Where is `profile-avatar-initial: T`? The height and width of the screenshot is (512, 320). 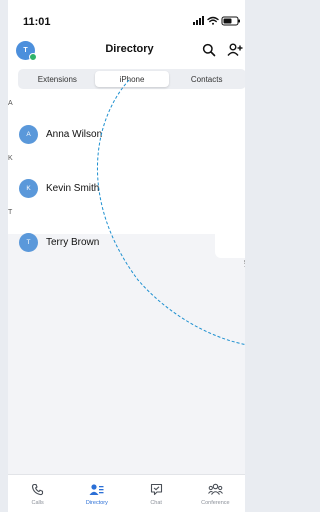 profile-avatar-initial: T is located at coordinates (25, 50).